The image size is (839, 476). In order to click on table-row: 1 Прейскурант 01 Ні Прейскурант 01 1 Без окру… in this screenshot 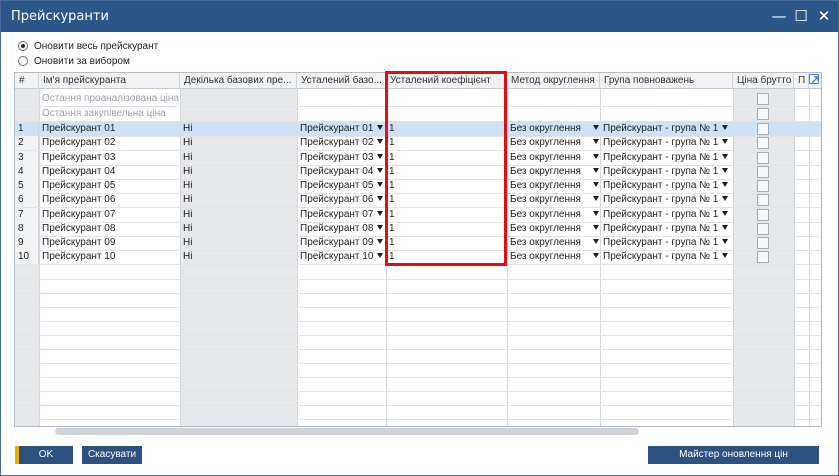, I will do `click(418, 129)`.